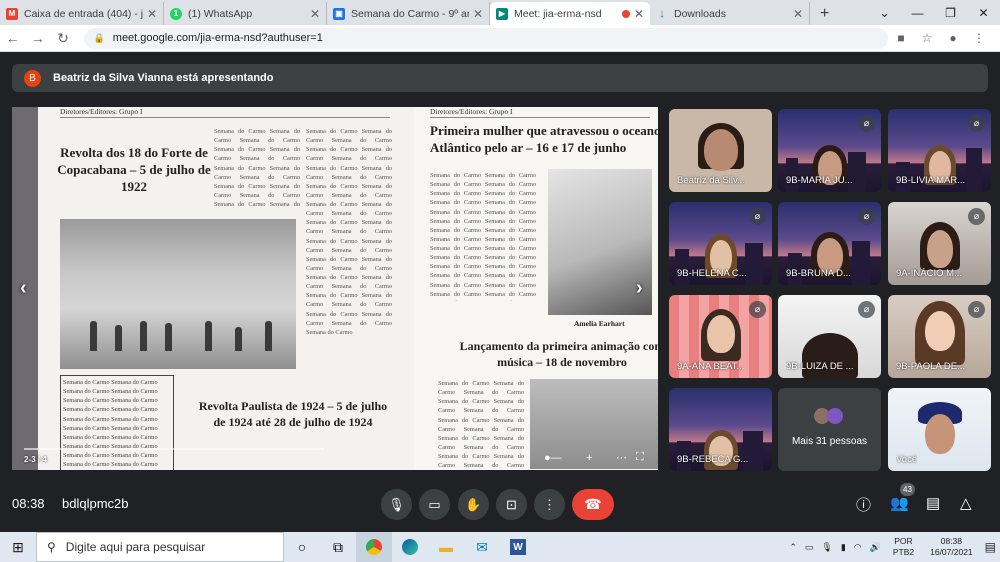 This screenshot has height=562, width=1000. What do you see at coordinates (482, 547) in the screenshot?
I see `mail-icon: ✉` at bounding box center [482, 547].